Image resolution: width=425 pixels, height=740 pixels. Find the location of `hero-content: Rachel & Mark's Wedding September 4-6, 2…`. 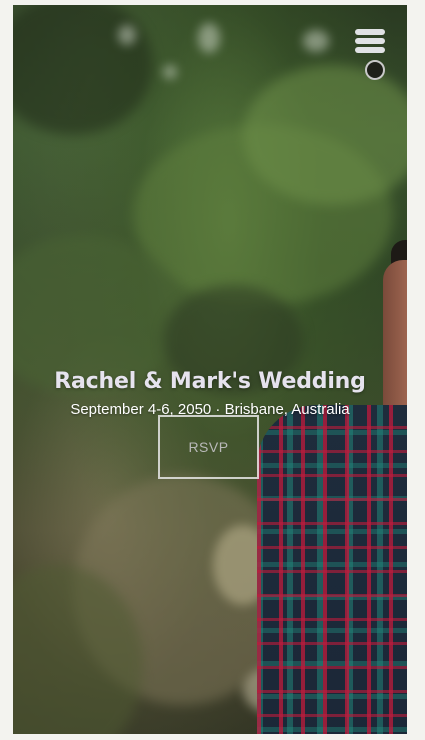

hero-content: Rachel & Mark's Wedding September 4-6, 2… is located at coordinates (210, 391).